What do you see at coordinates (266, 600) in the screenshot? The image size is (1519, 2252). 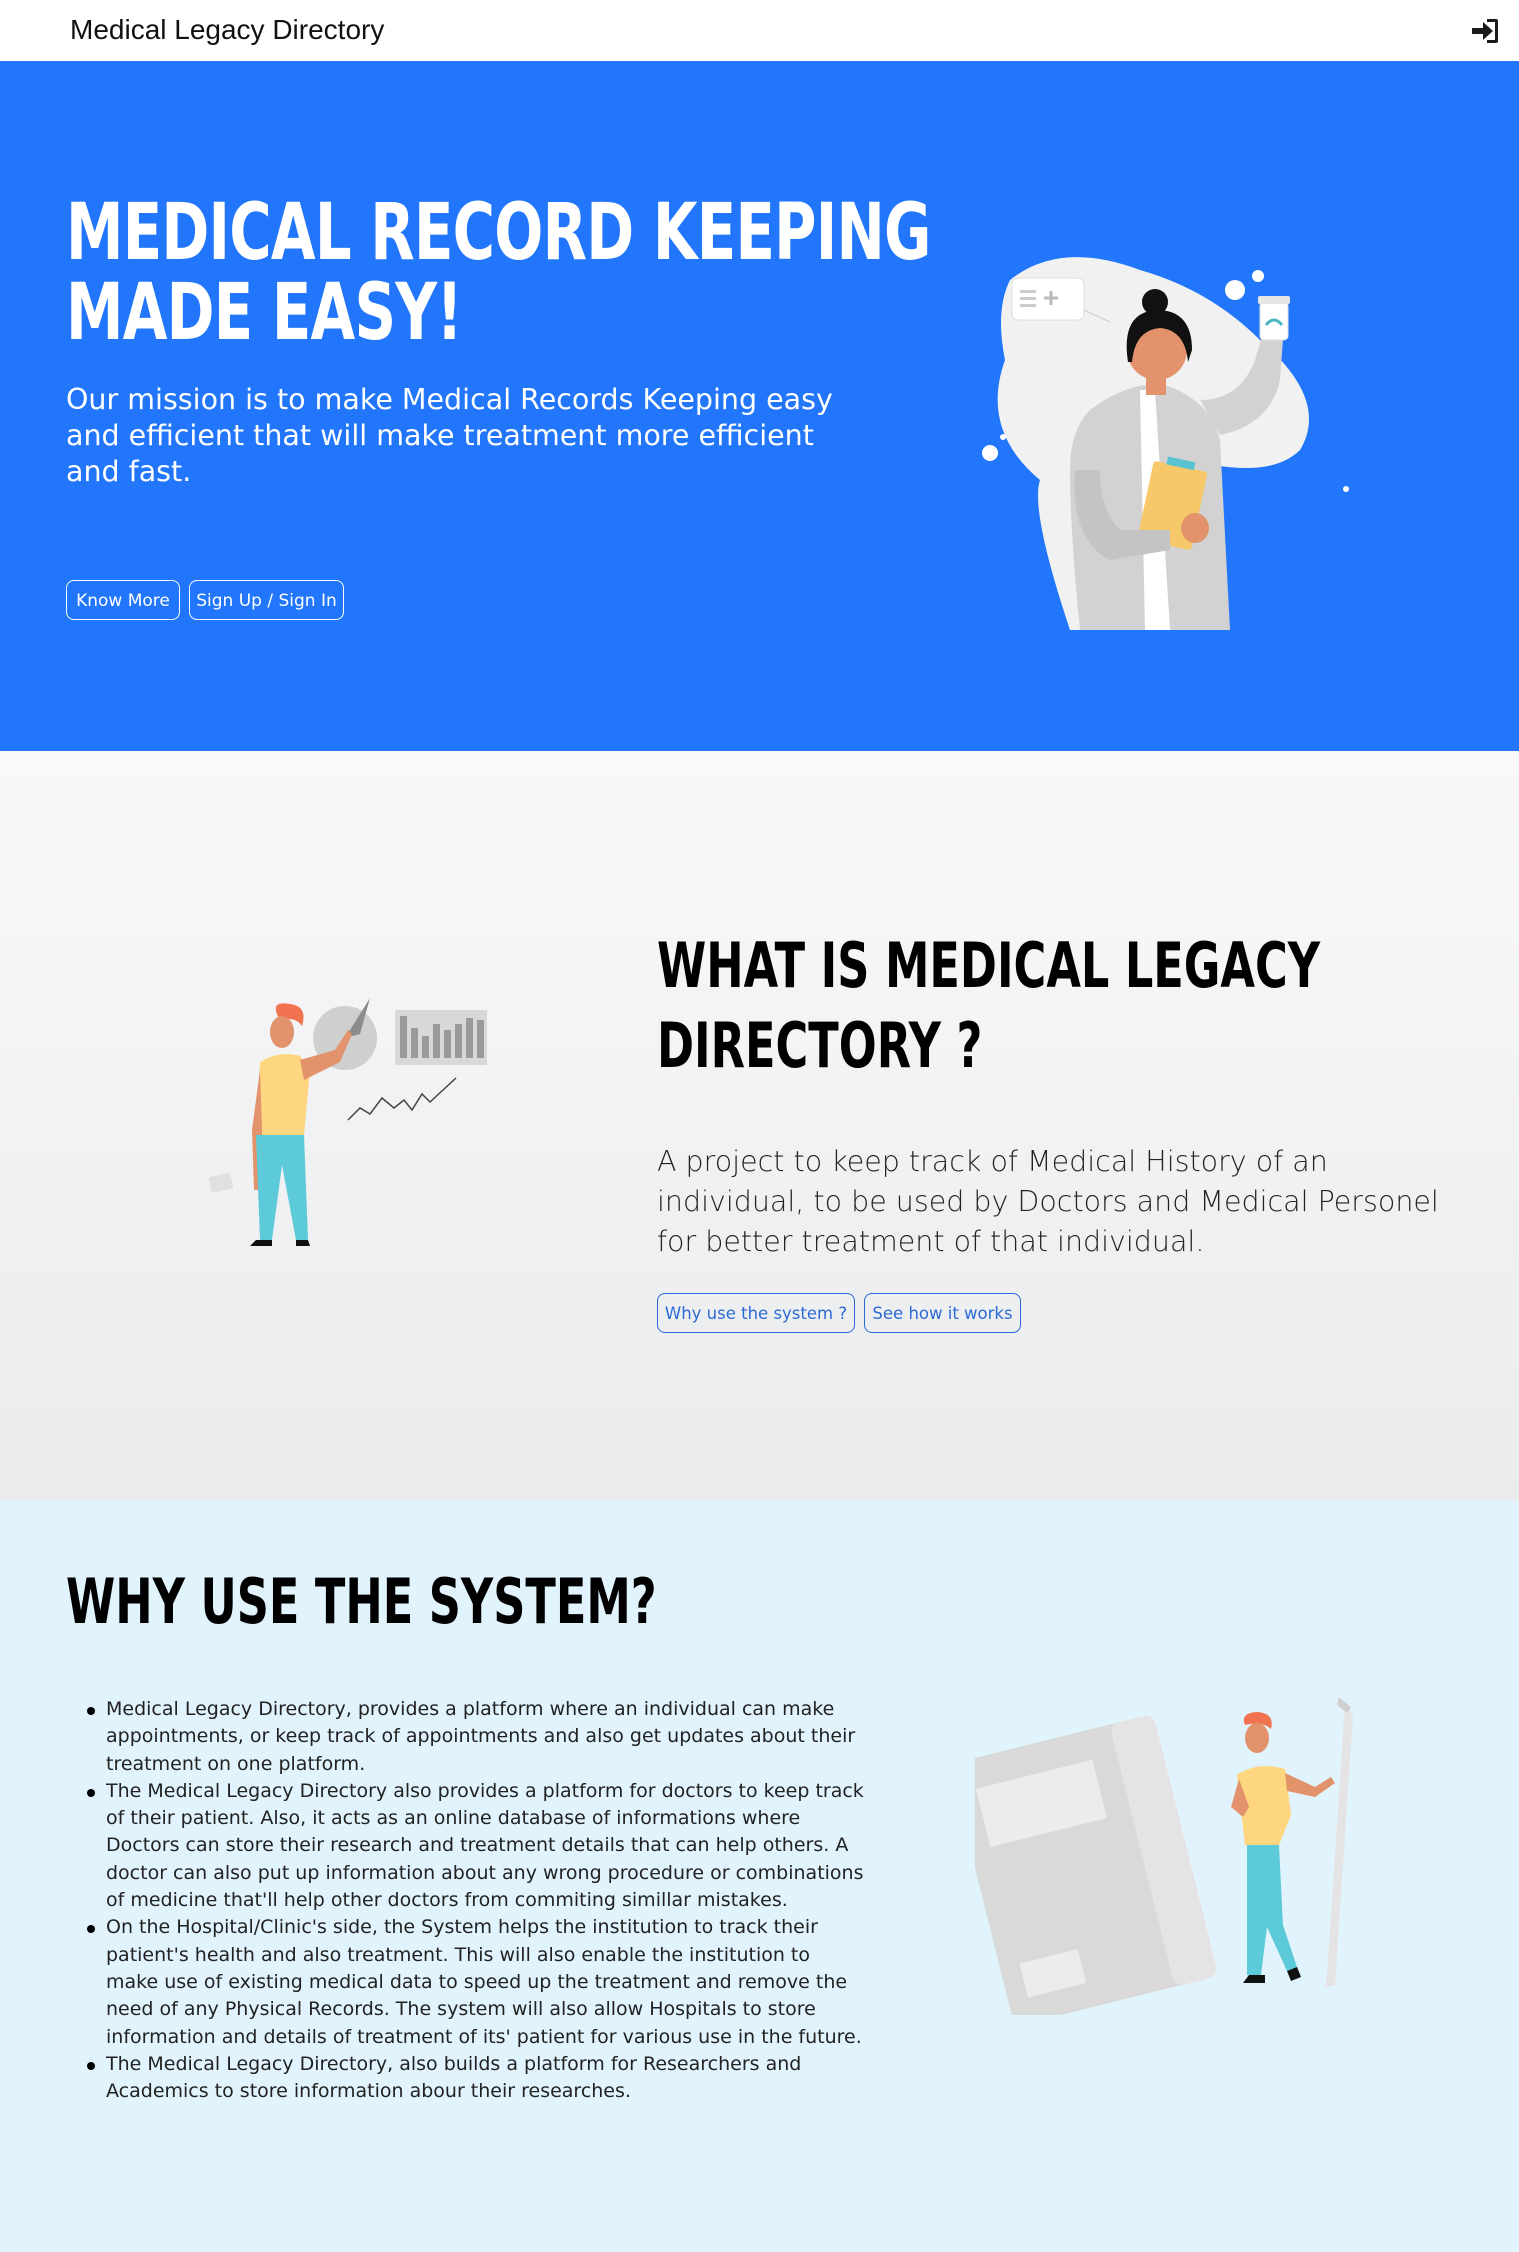 I see `sign-up-button: Sign Up / Sign In` at bounding box center [266, 600].